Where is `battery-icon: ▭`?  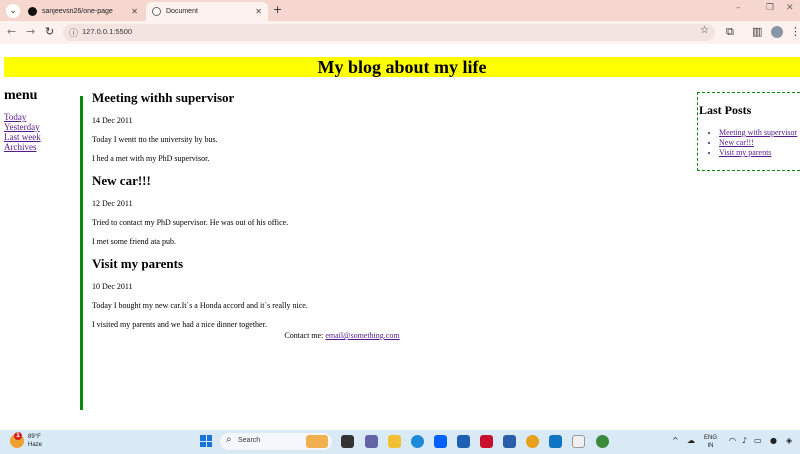 battery-icon: ▭ is located at coordinates (758, 440).